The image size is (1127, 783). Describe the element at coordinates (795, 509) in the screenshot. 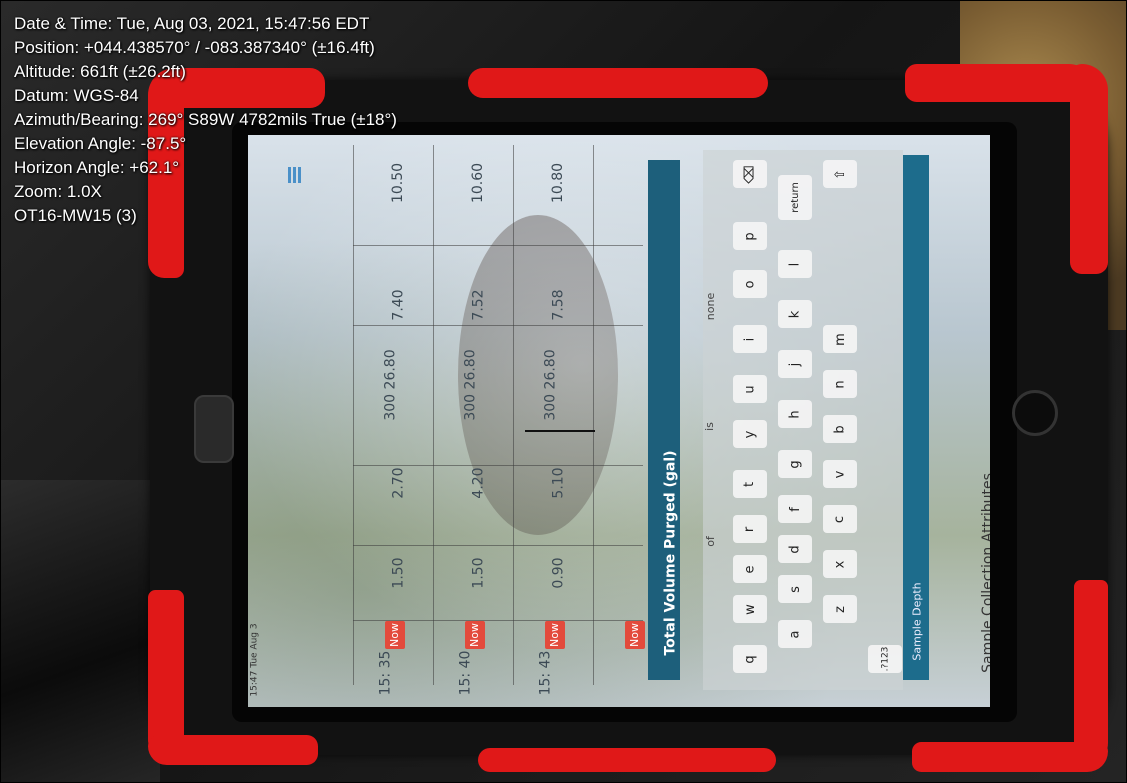

I see `key-f: f` at that location.